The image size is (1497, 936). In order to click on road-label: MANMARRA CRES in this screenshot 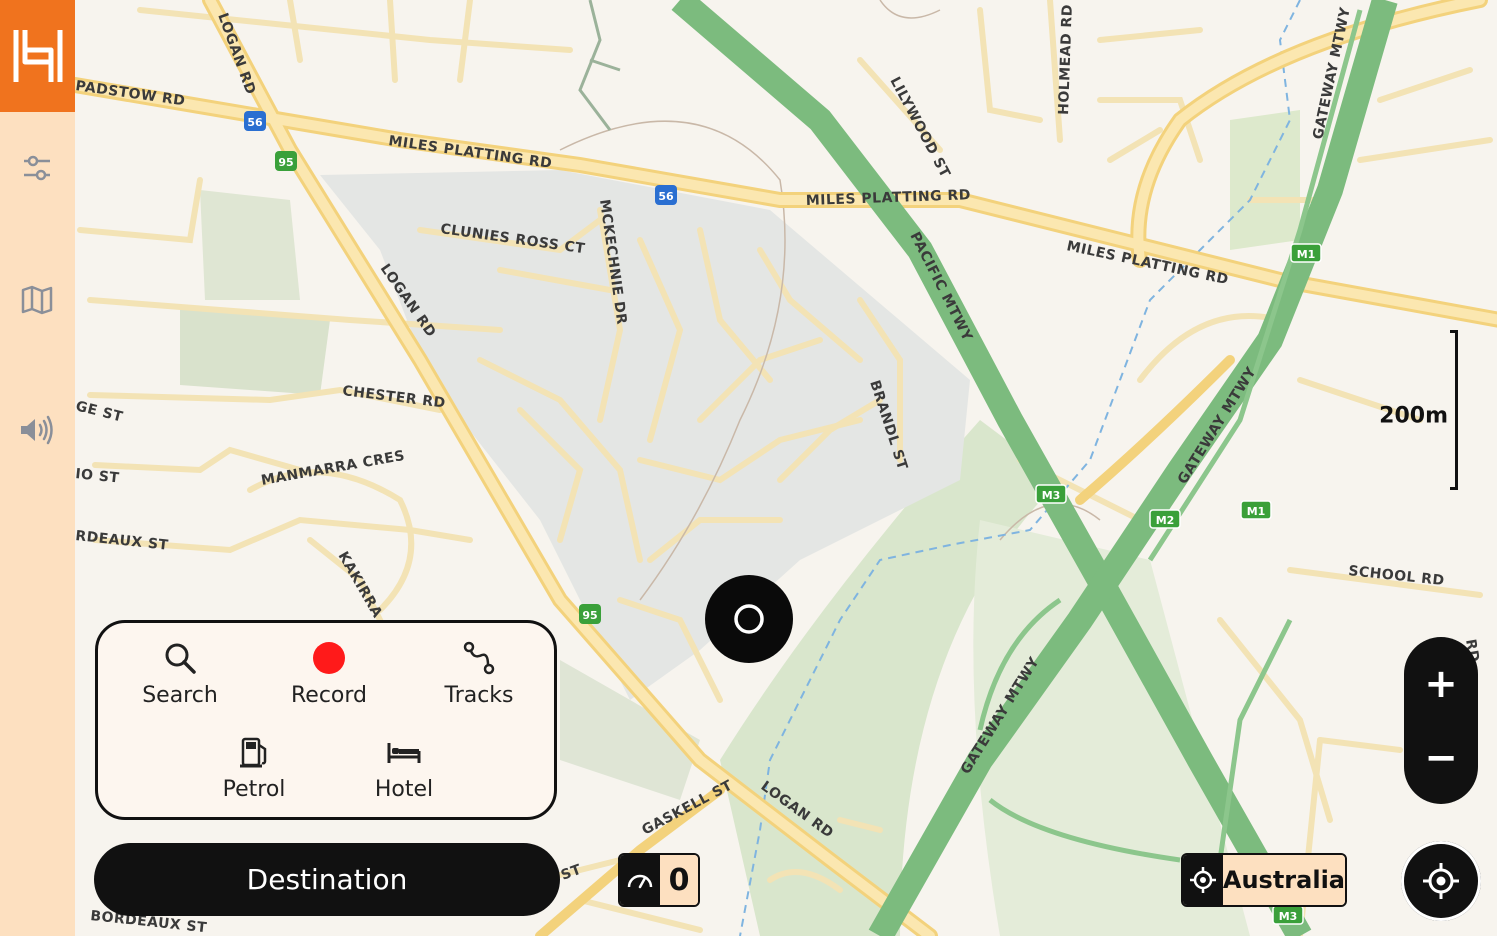, I will do `click(333, 468)`.